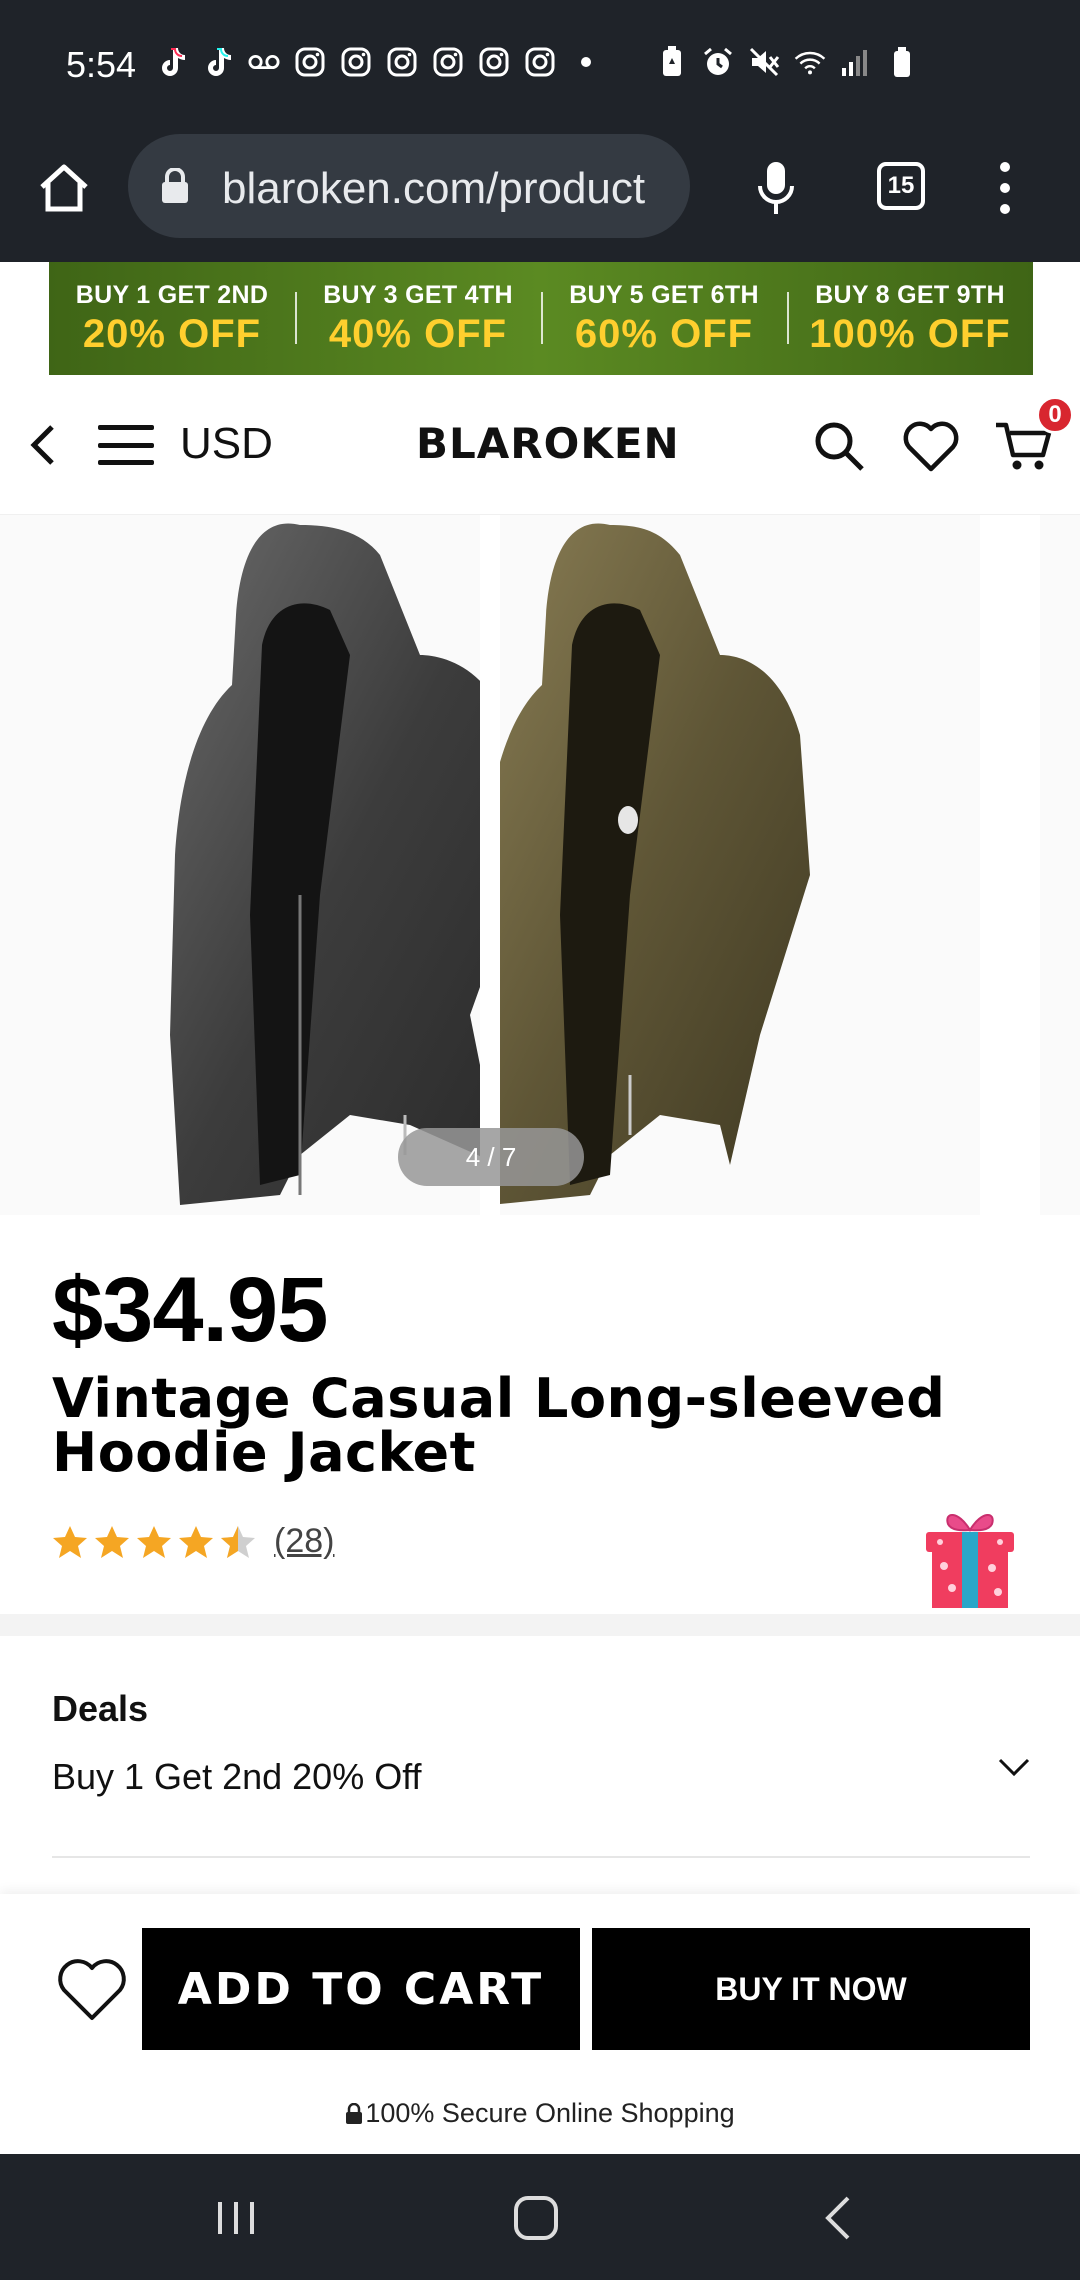 This screenshot has height=2280, width=1080. I want to click on voice-search-button, so click(776, 188).